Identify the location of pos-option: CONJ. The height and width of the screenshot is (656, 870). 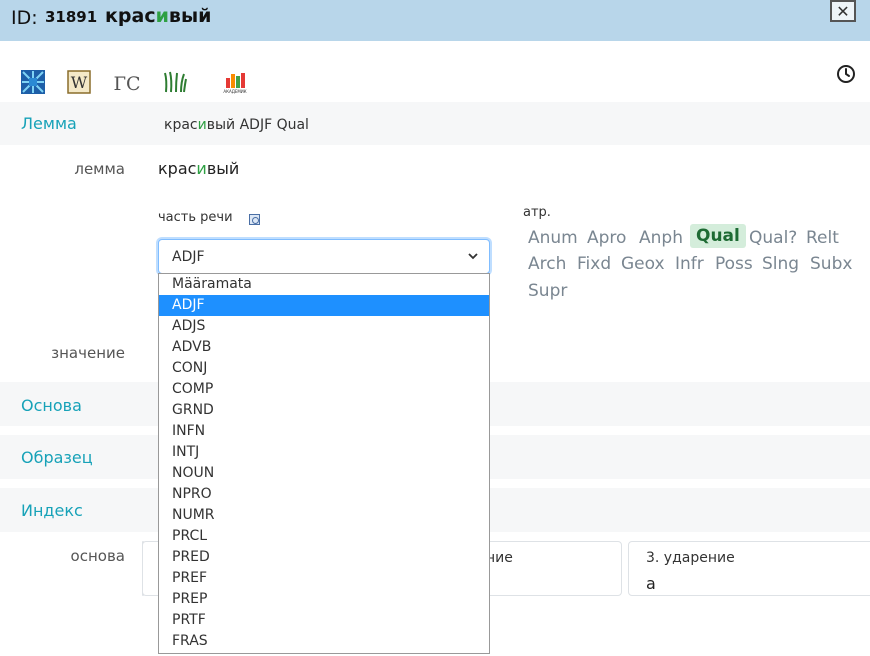
(324, 368).